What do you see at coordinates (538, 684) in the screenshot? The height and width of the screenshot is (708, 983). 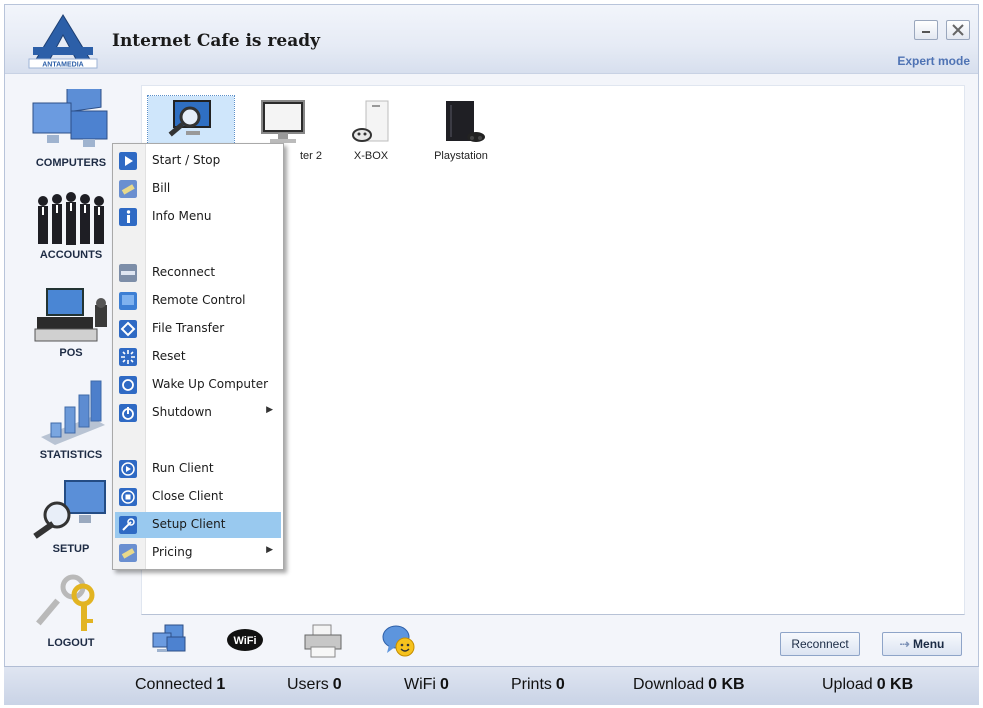 I see `status-prints: Prints 0` at bounding box center [538, 684].